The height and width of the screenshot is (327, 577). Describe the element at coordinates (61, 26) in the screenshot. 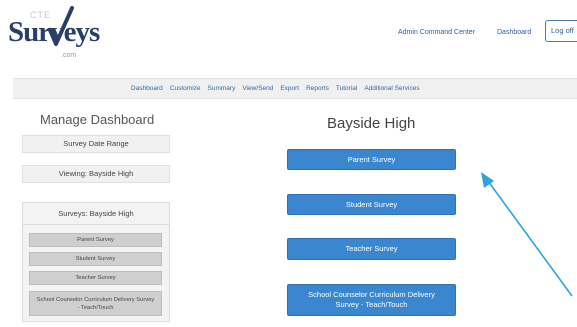

I see `logo-check-mark-icon` at that location.